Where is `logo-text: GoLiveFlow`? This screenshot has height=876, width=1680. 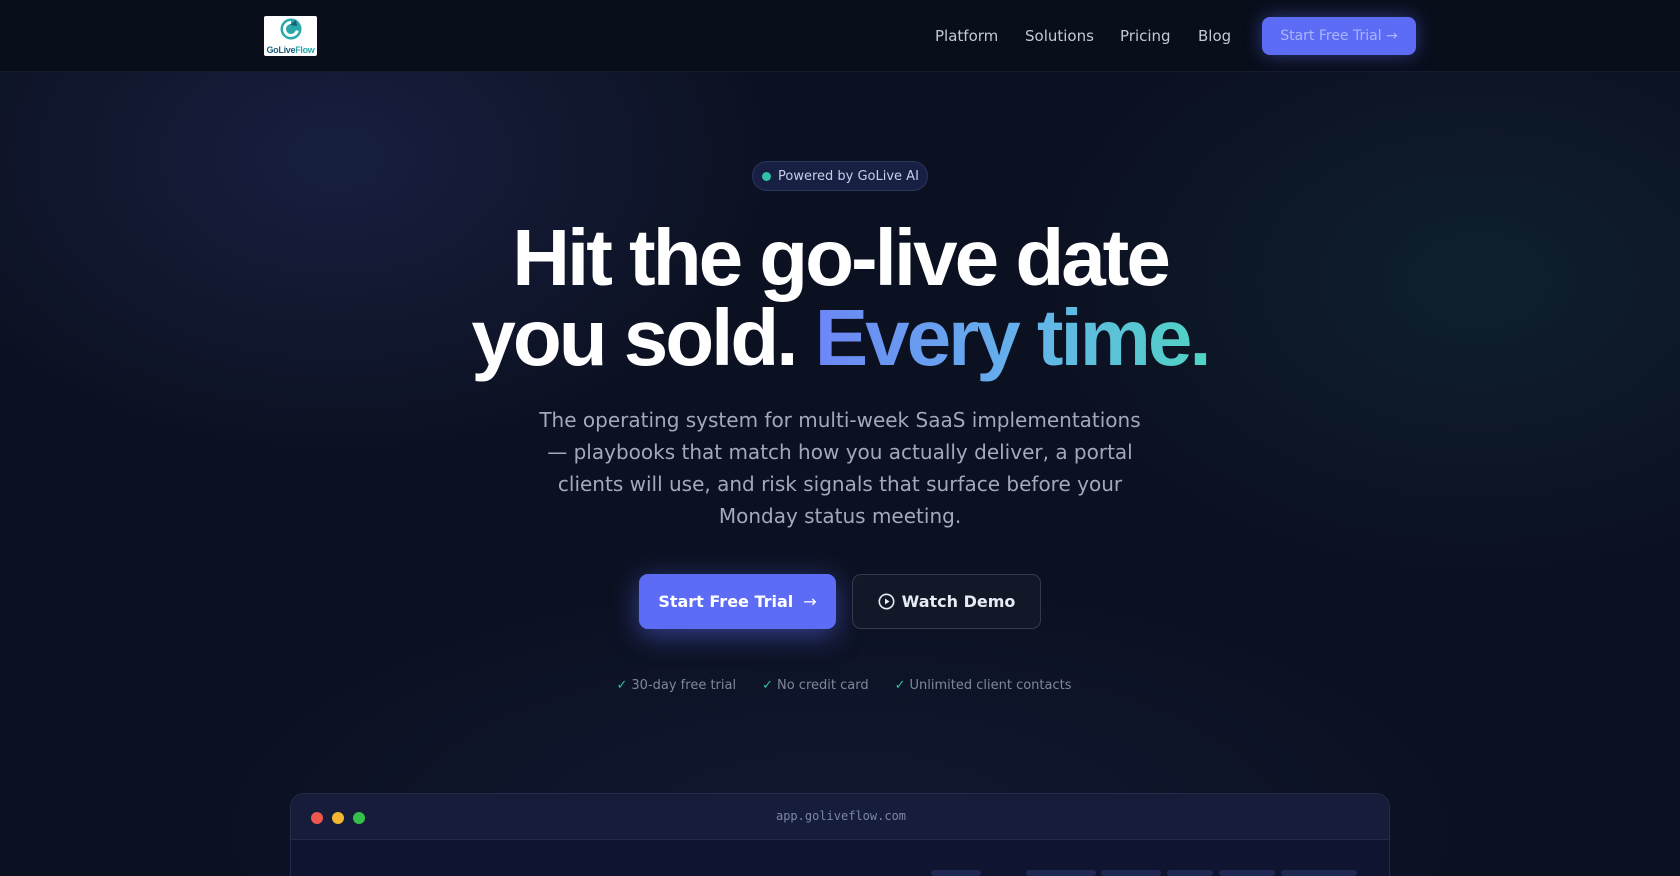
logo-text: GoLiveFlow is located at coordinates (290, 50).